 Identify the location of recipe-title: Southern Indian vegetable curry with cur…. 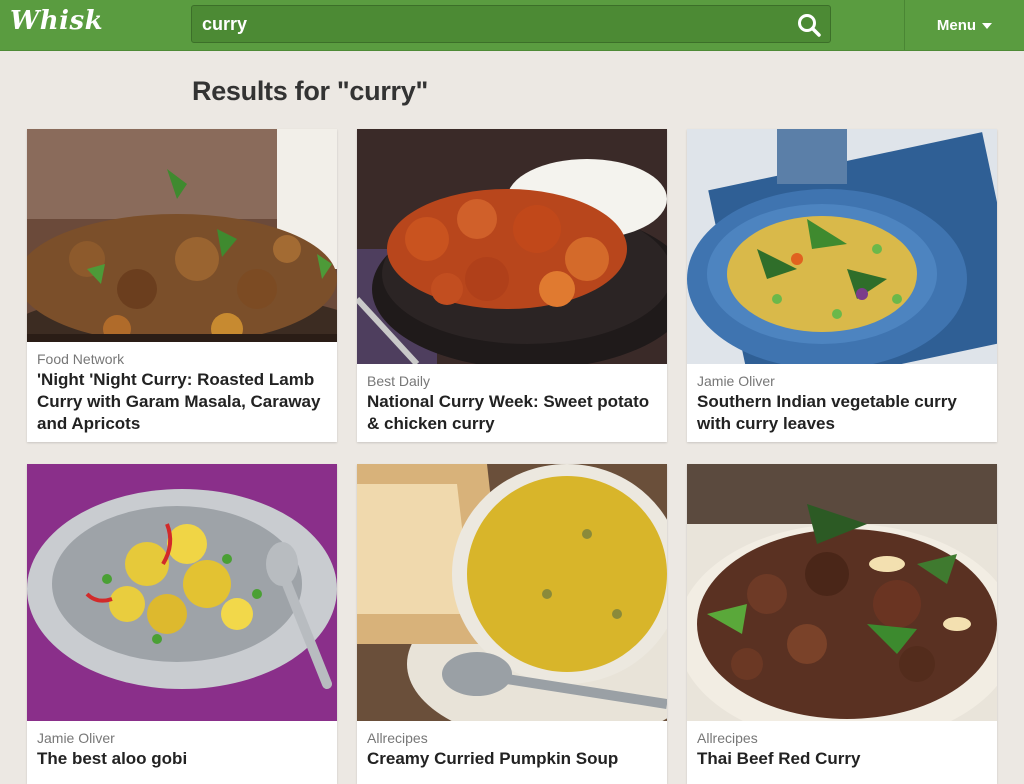
(844, 413).